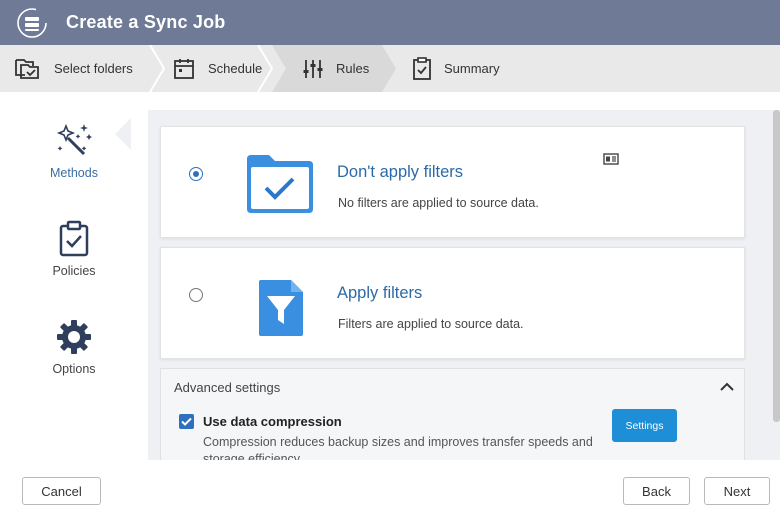 The image size is (780, 516). Describe the element at coordinates (227, 387) in the screenshot. I see `advanced-settings-title: Advanced settings` at that location.